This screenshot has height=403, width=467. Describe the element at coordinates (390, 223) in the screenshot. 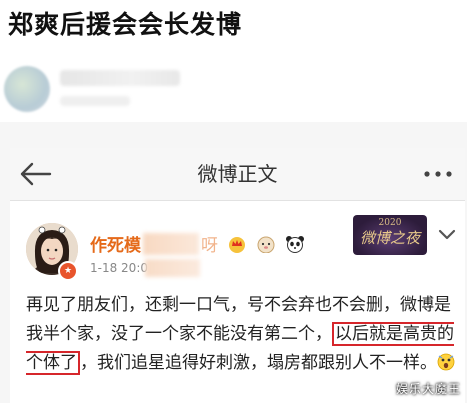

I see `event-year: 2020` at that location.